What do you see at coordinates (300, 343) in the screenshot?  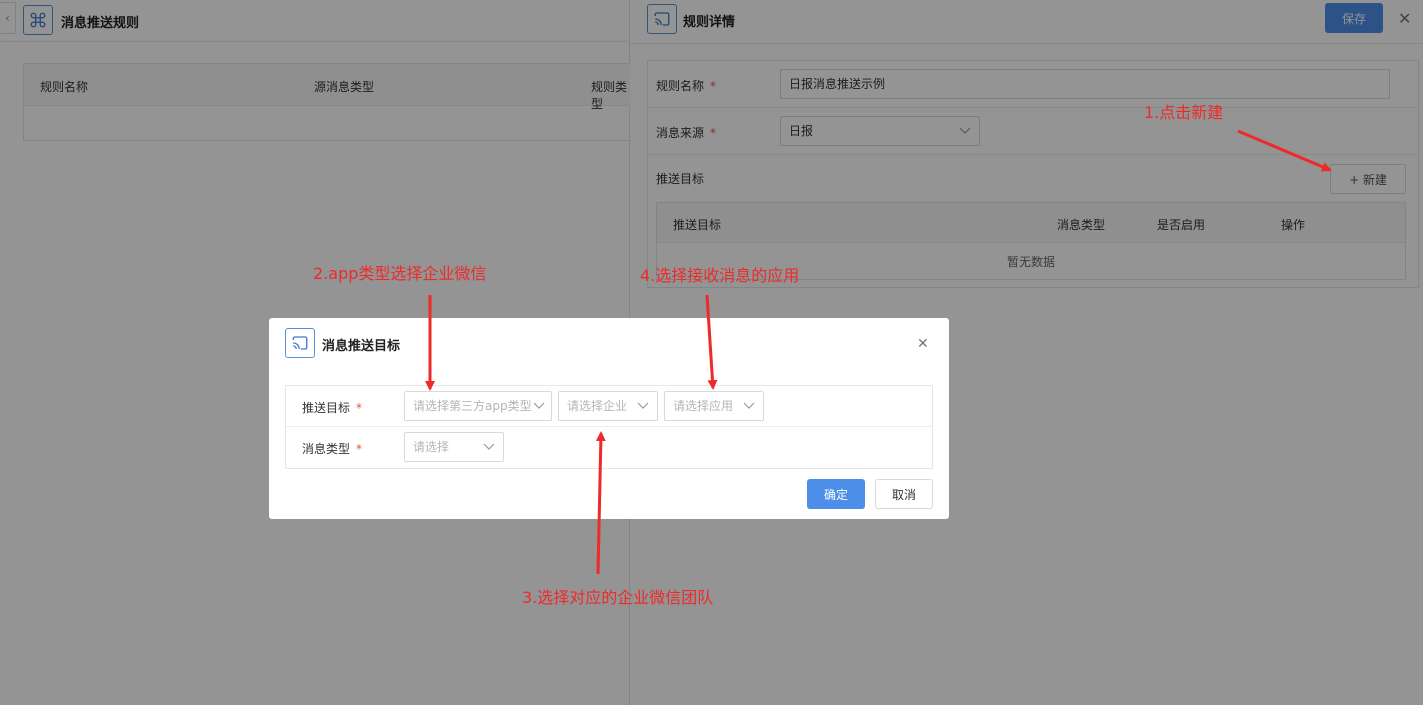 I see `cast-icon` at bounding box center [300, 343].